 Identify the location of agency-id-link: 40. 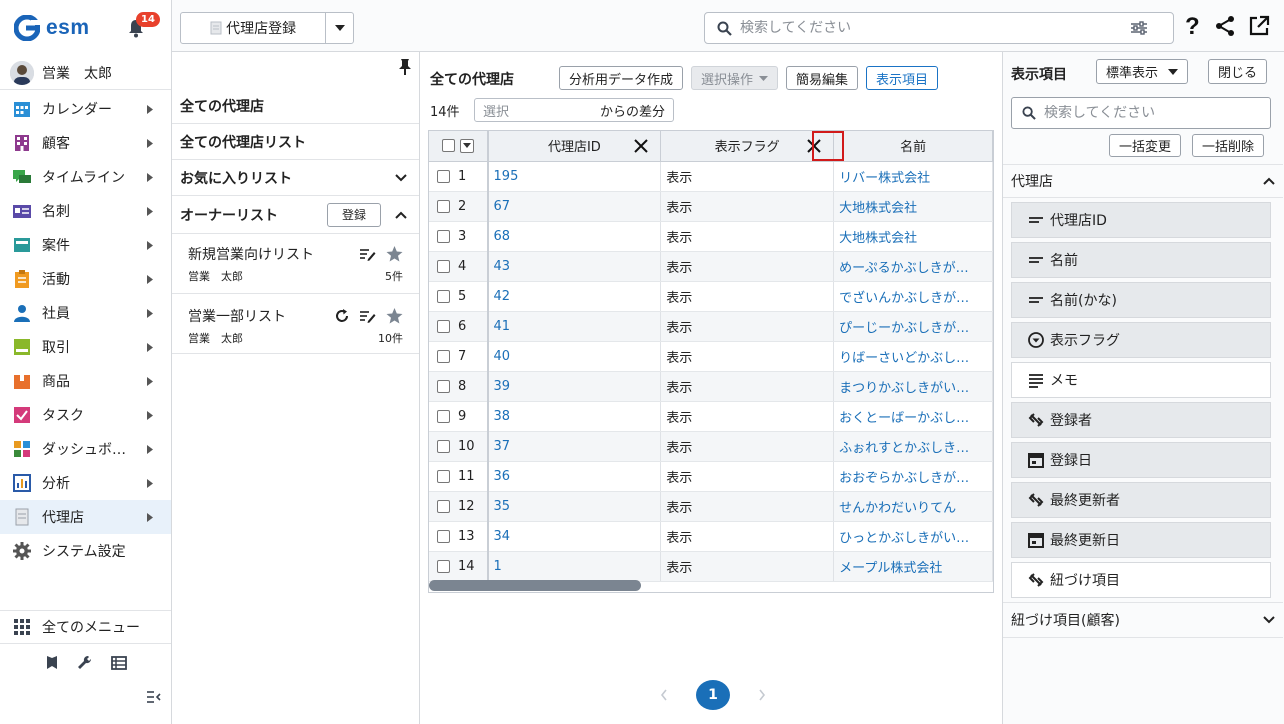
(502, 356).